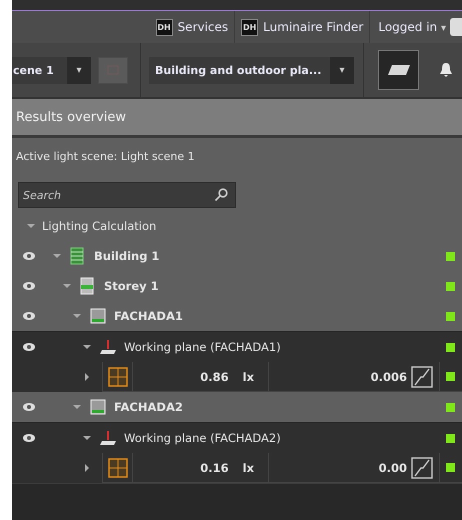 Image resolution: width=462 pixels, height=520 pixels. What do you see at coordinates (446, 70) in the screenshot?
I see `bell-icon` at bounding box center [446, 70].